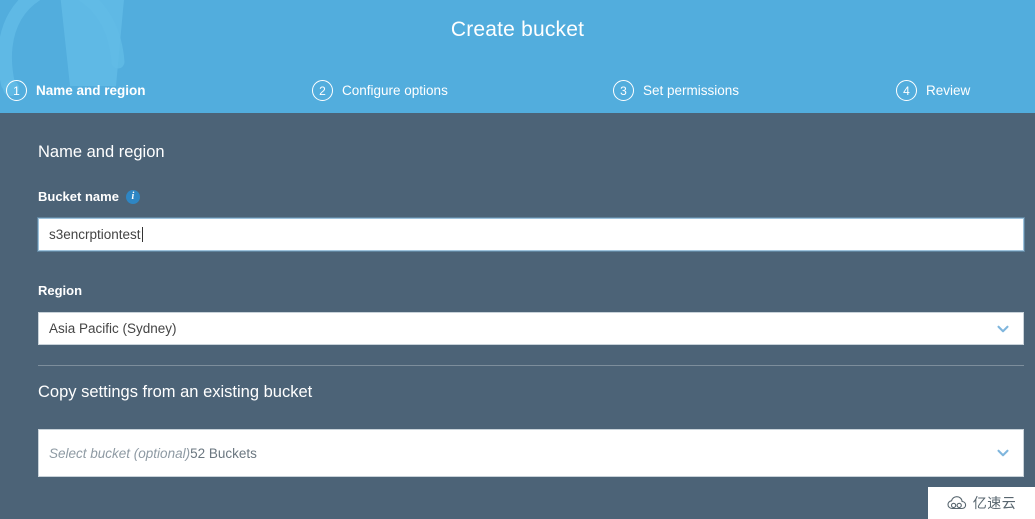 Image resolution: width=1035 pixels, height=519 pixels. What do you see at coordinates (623, 90) in the screenshot?
I see `step-number-3: 3` at bounding box center [623, 90].